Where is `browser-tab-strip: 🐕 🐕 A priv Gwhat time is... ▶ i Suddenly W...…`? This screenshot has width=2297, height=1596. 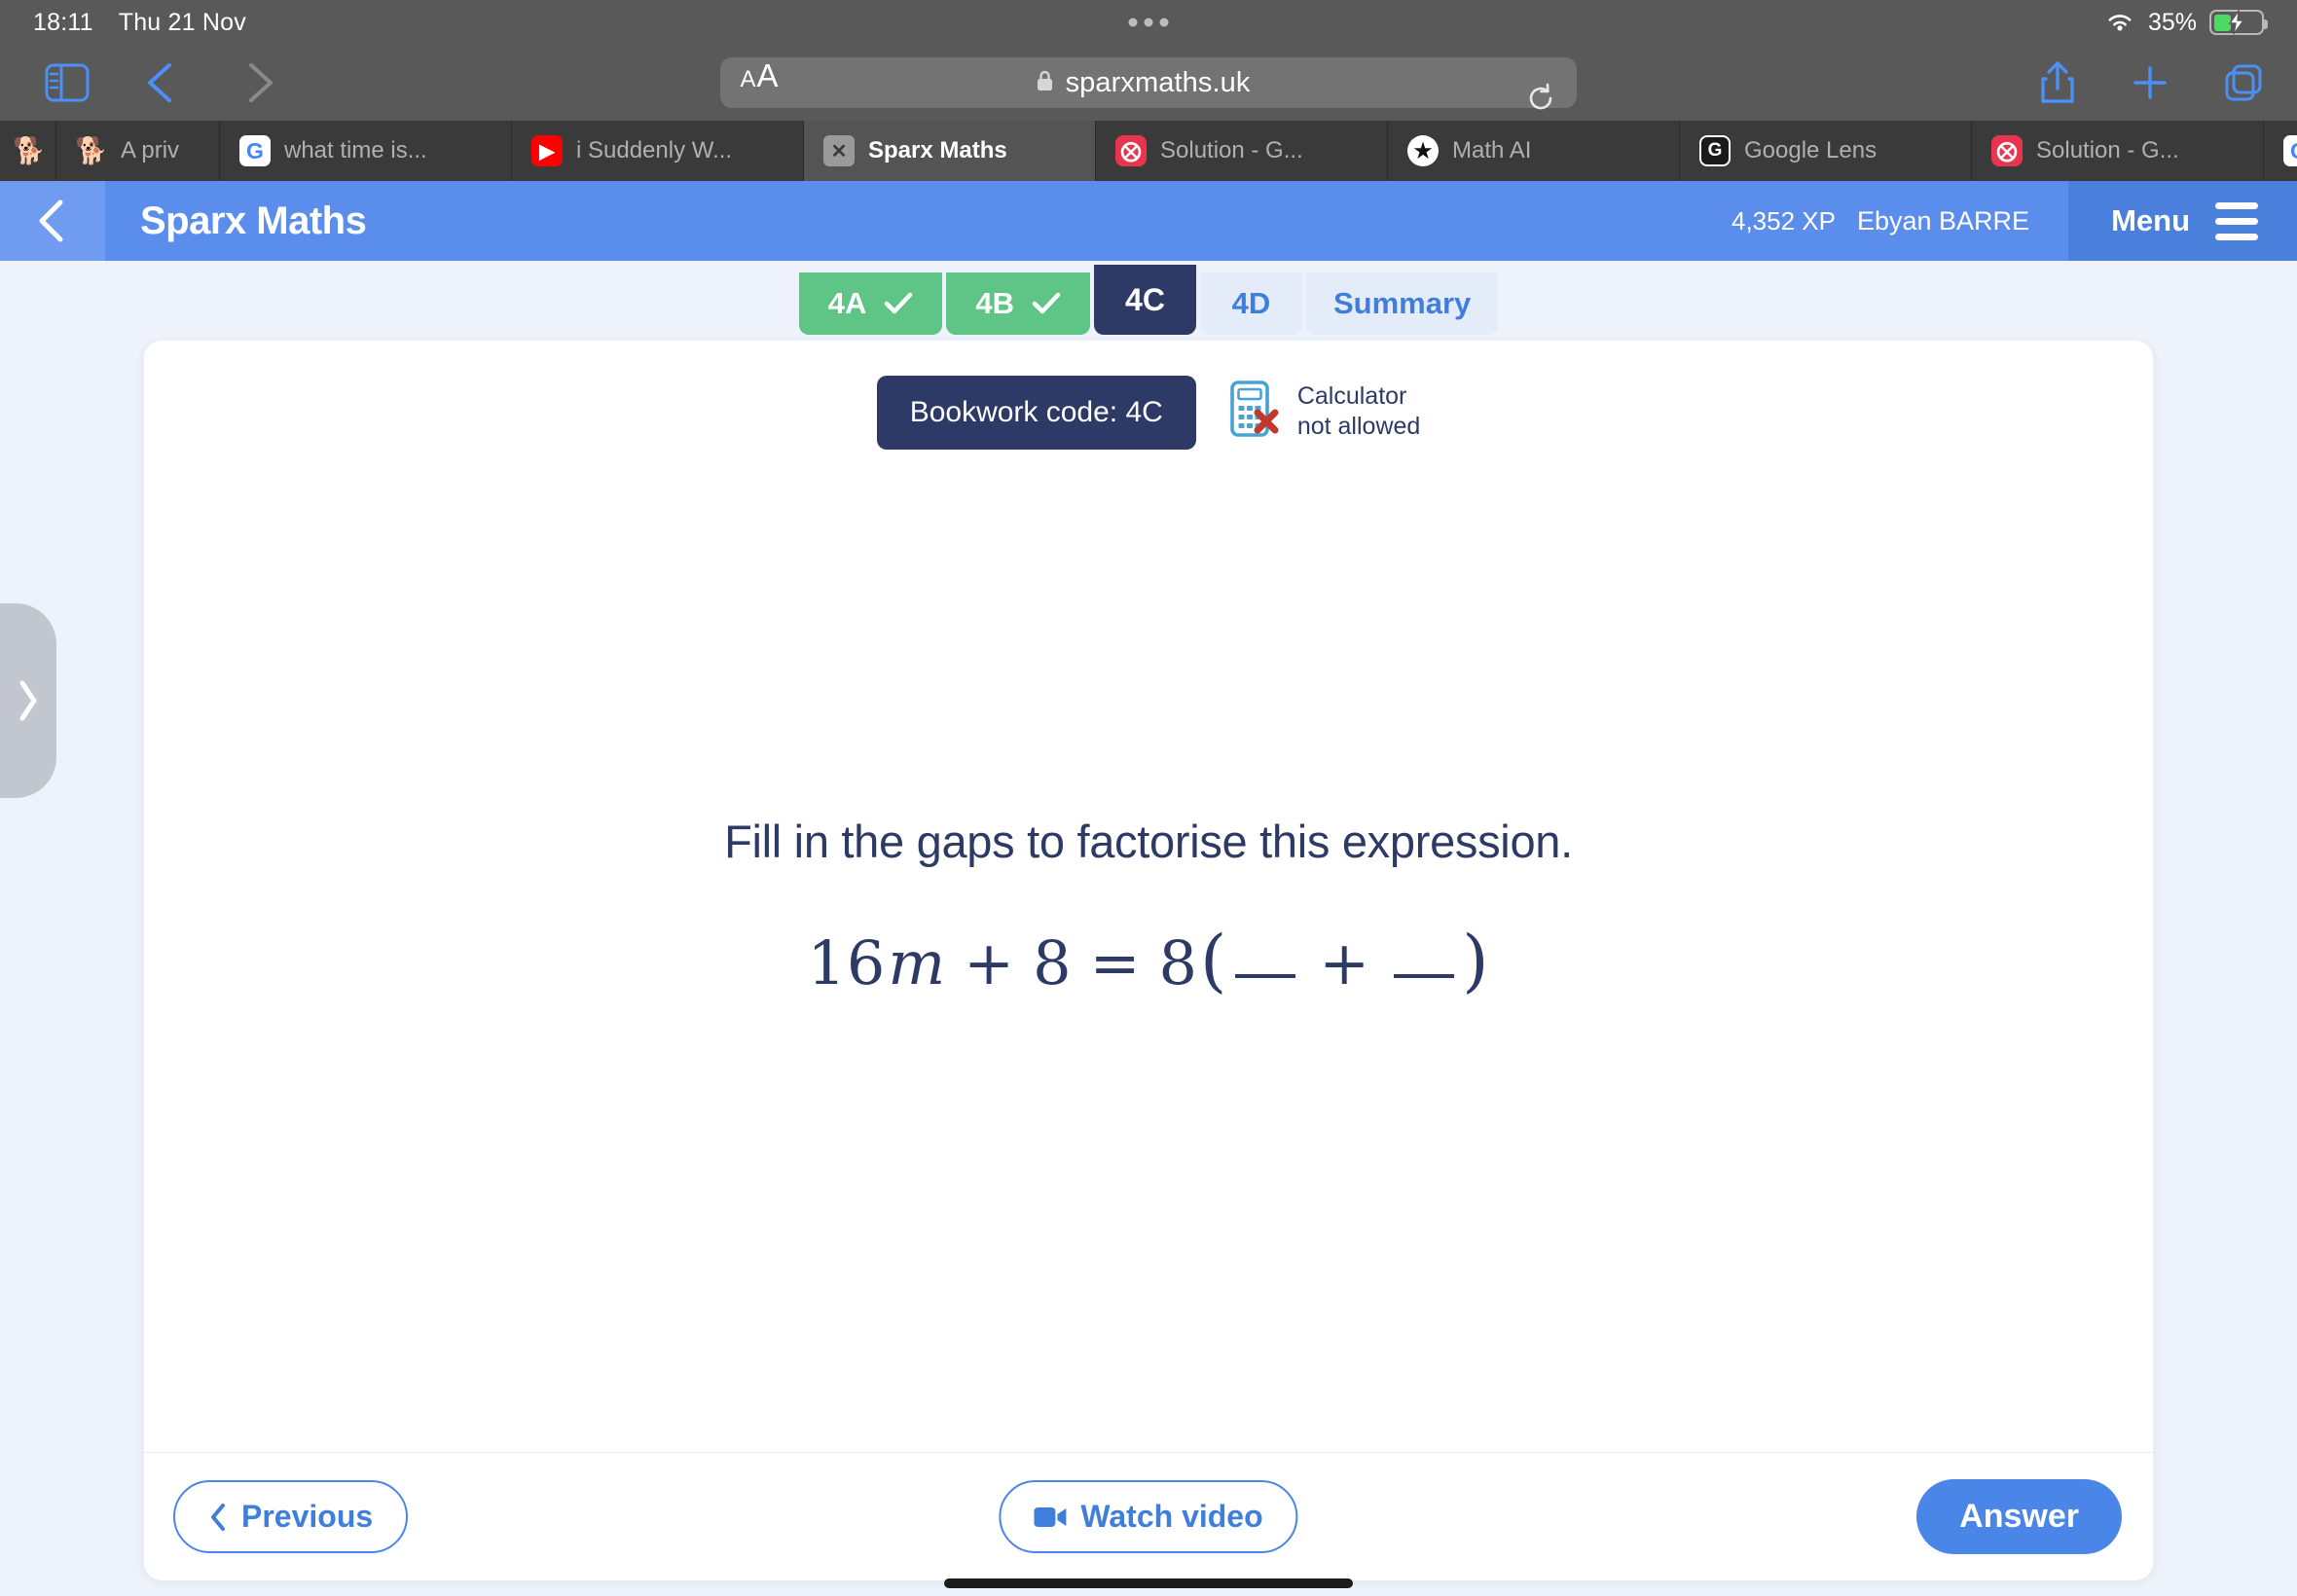
browser-tab-strip: 🐕 🐕 A priv Gwhat time is... ▶ i Suddenly W...… is located at coordinates (1148, 151).